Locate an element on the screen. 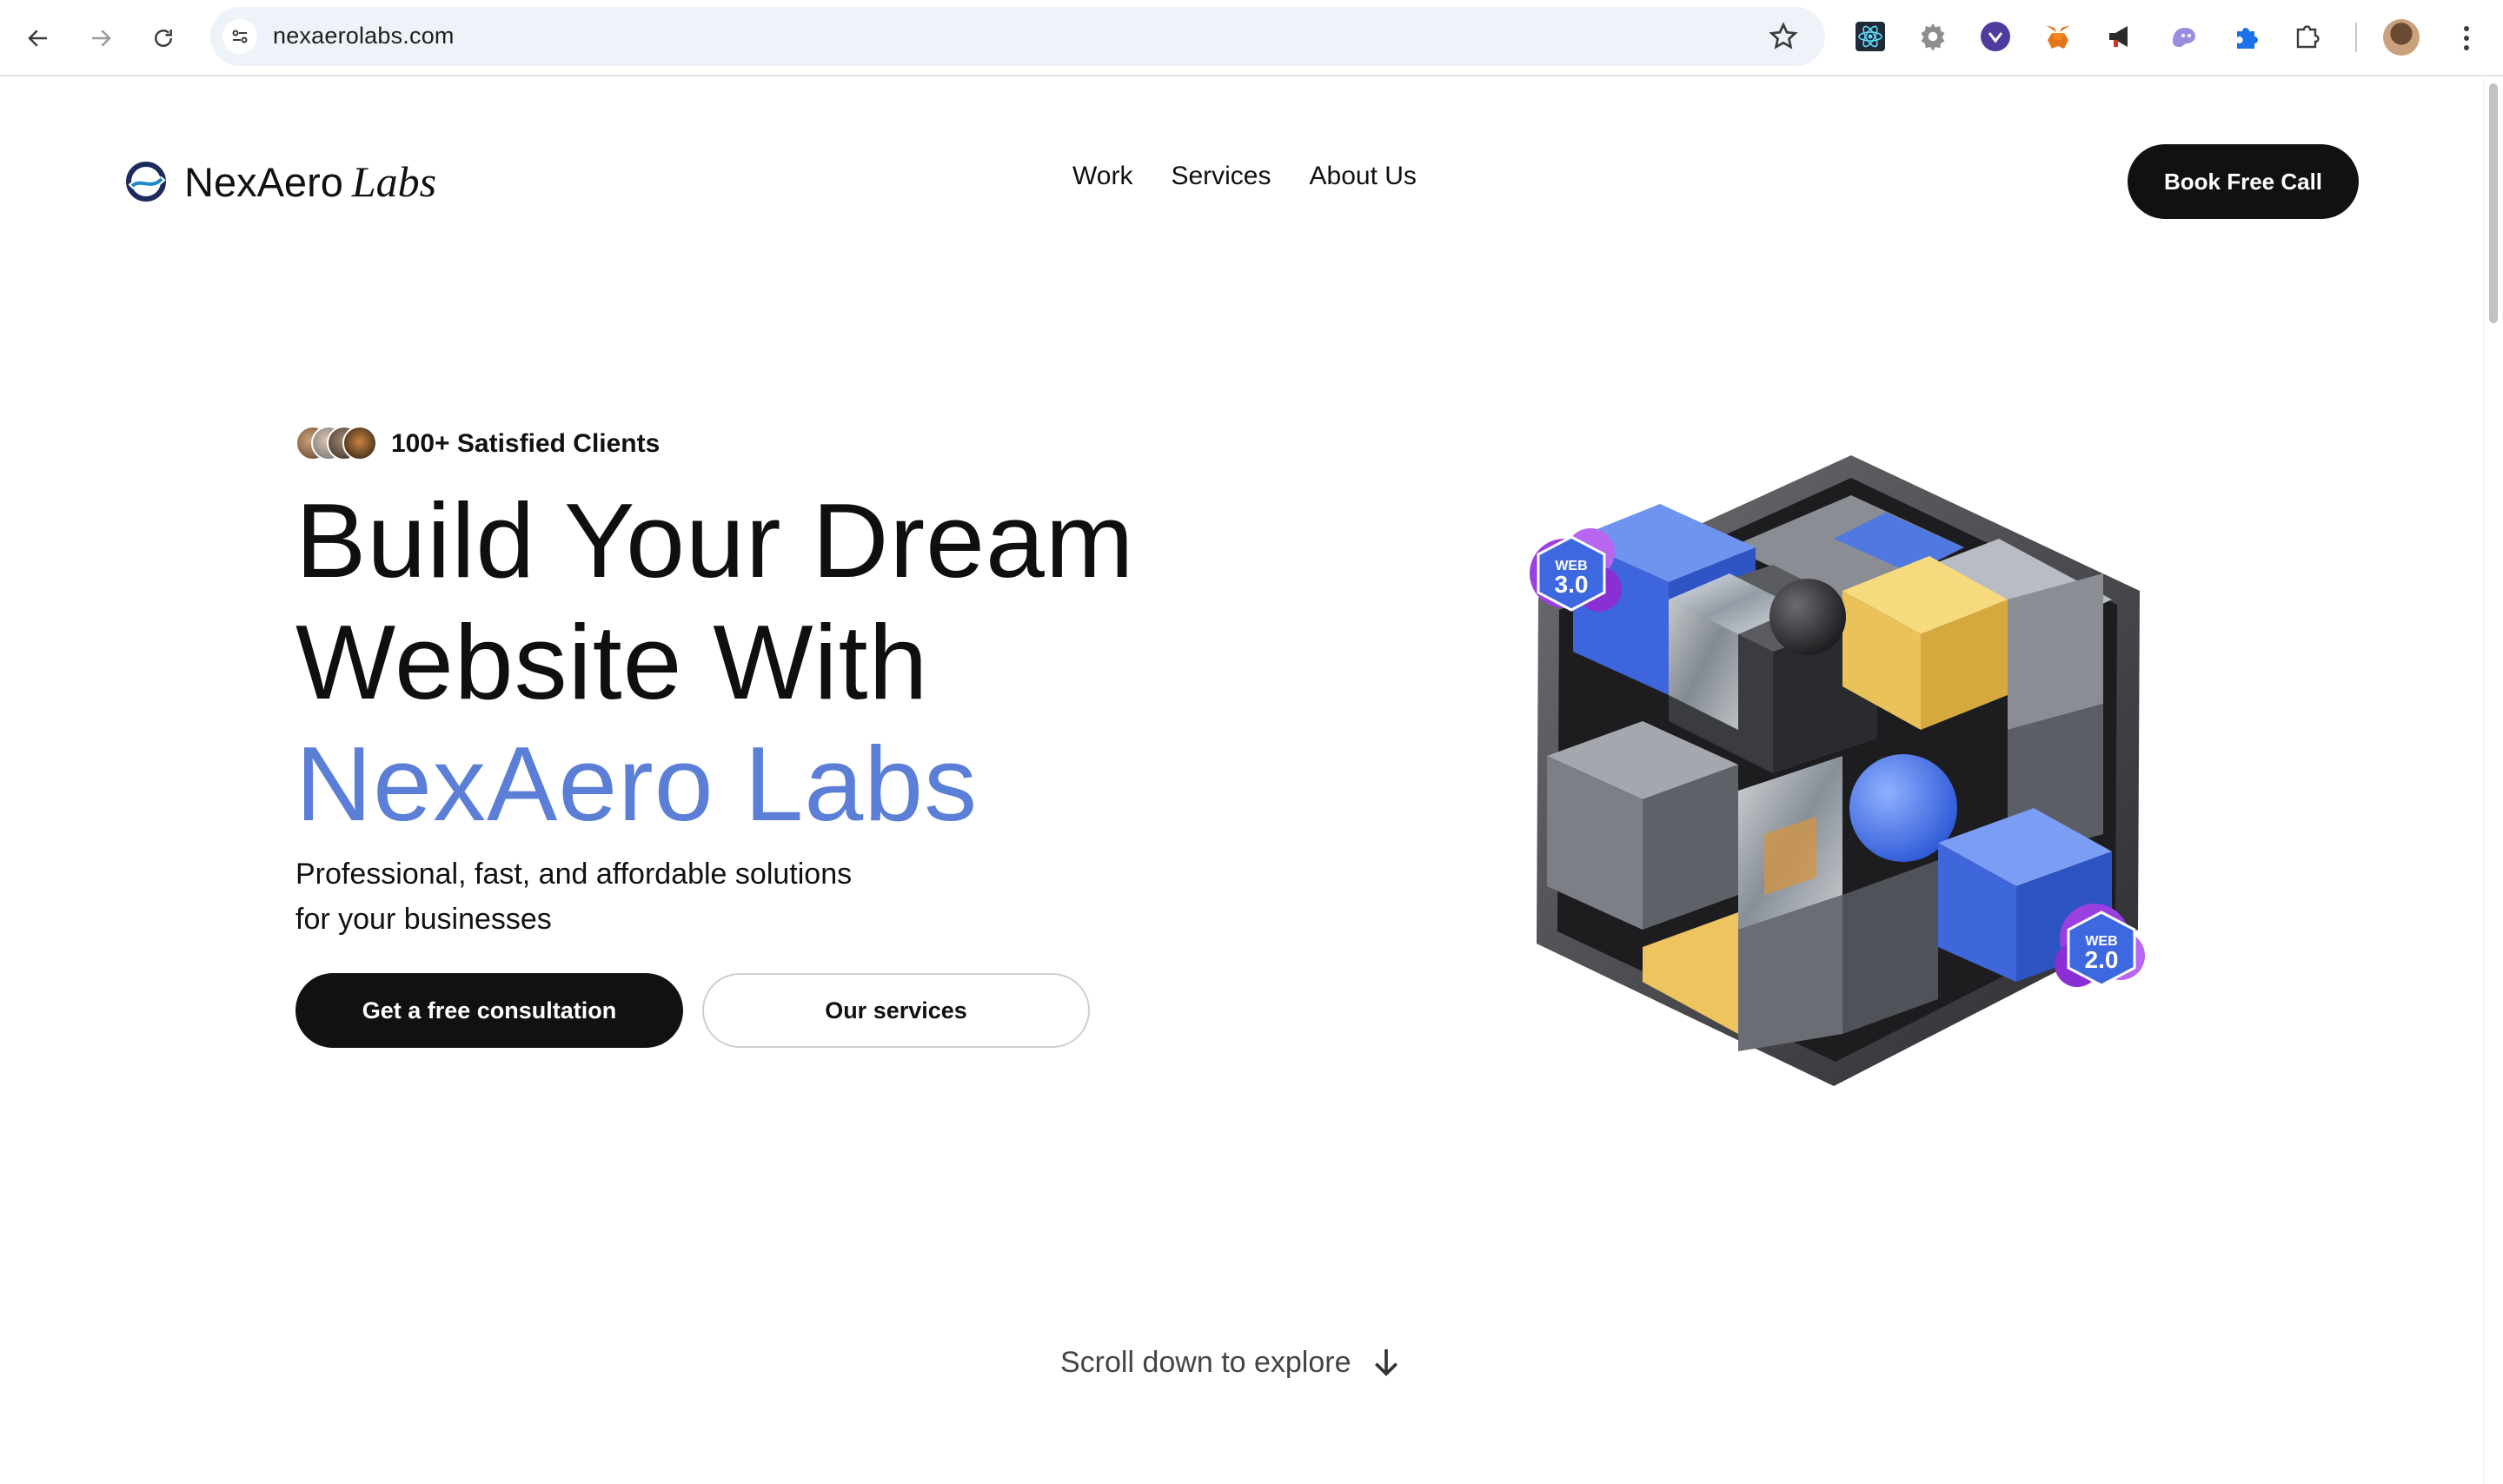 The width and height of the screenshot is (2503, 1484). clients-count-label: 100+ Satisfied Clients is located at coordinates (526, 443).